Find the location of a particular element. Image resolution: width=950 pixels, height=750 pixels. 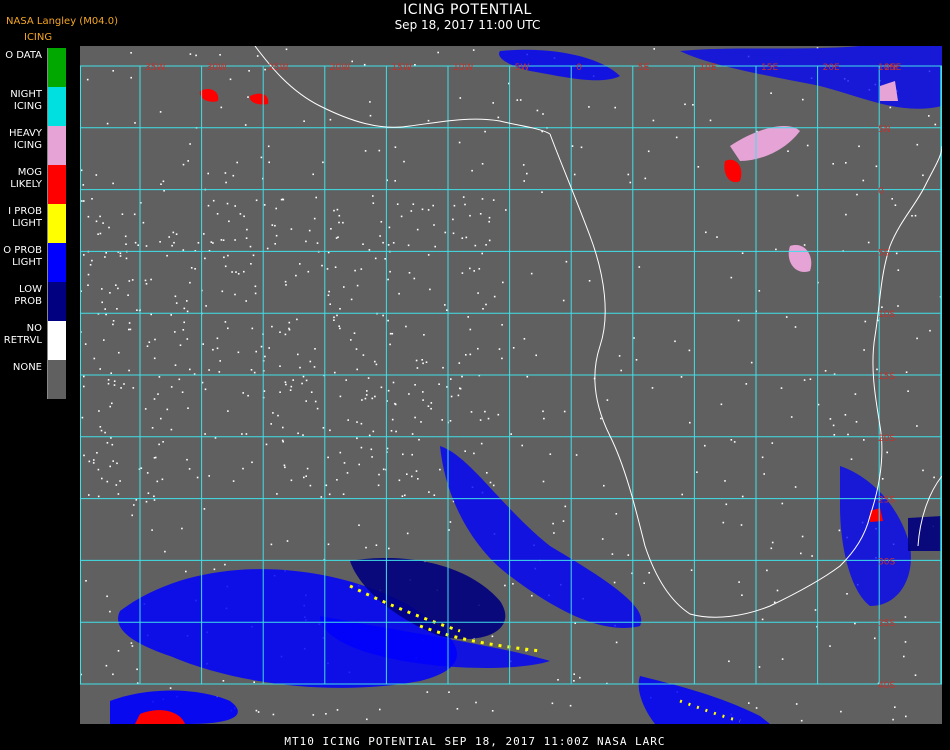

legend-label: NIGHT ICING is located at coordinates (26, 100).